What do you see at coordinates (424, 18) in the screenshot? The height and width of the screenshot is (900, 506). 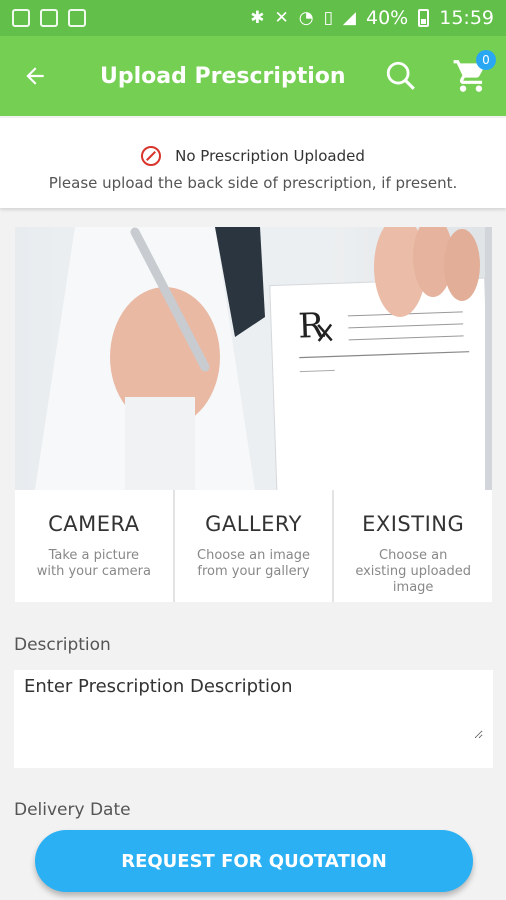 I see `battery-icon` at bounding box center [424, 18].